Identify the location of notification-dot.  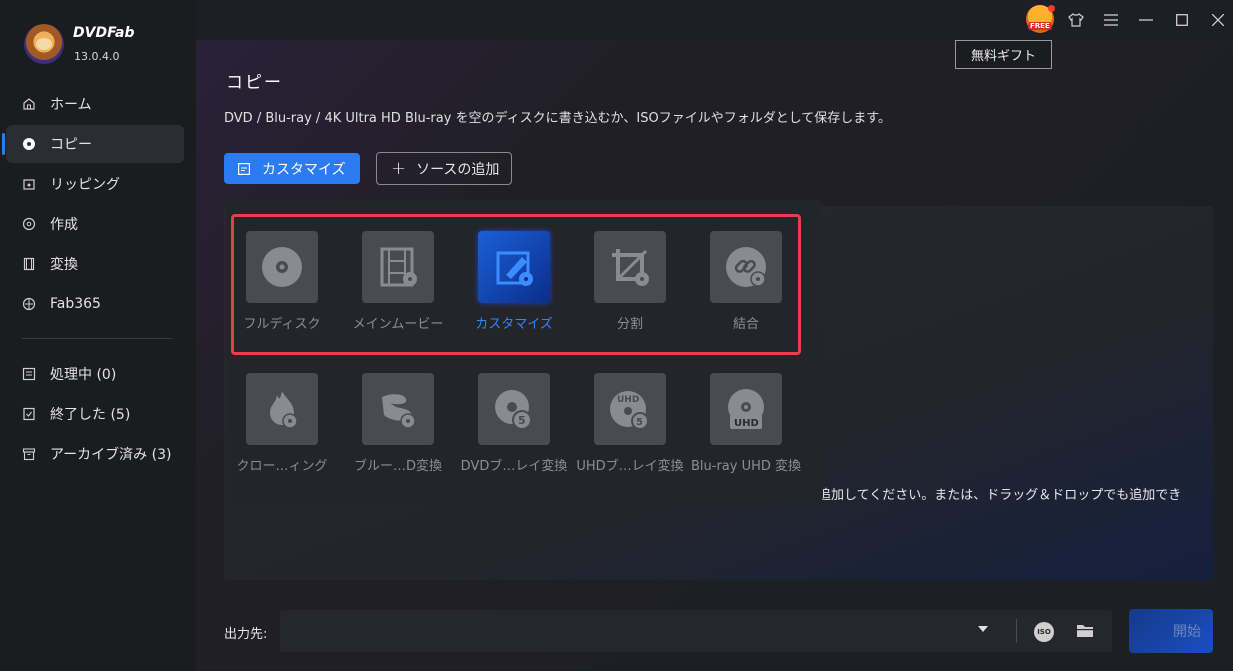
(1051, 8).